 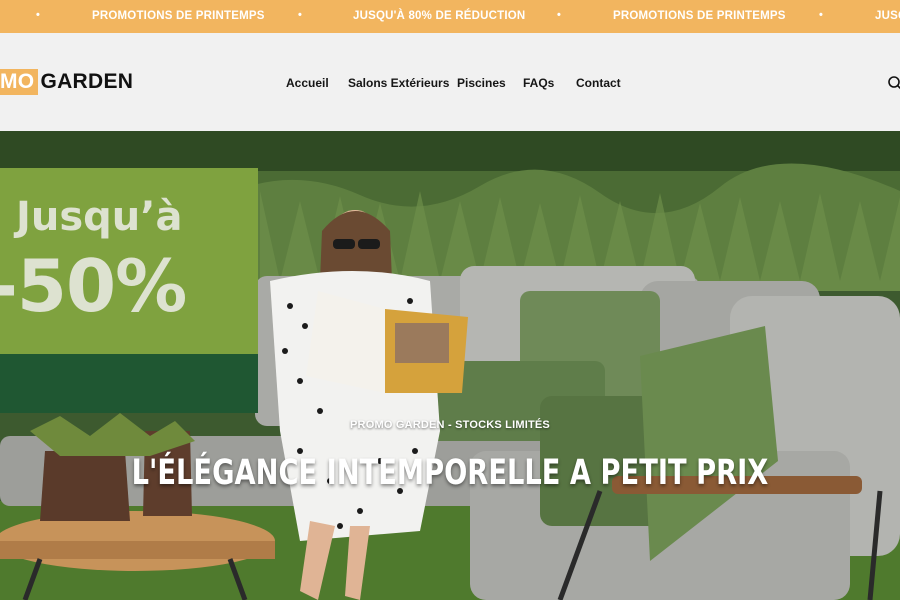 I want to click on nav-item-salons-exterieurs: Salons Extérieurs, so click(x=398, y=83).